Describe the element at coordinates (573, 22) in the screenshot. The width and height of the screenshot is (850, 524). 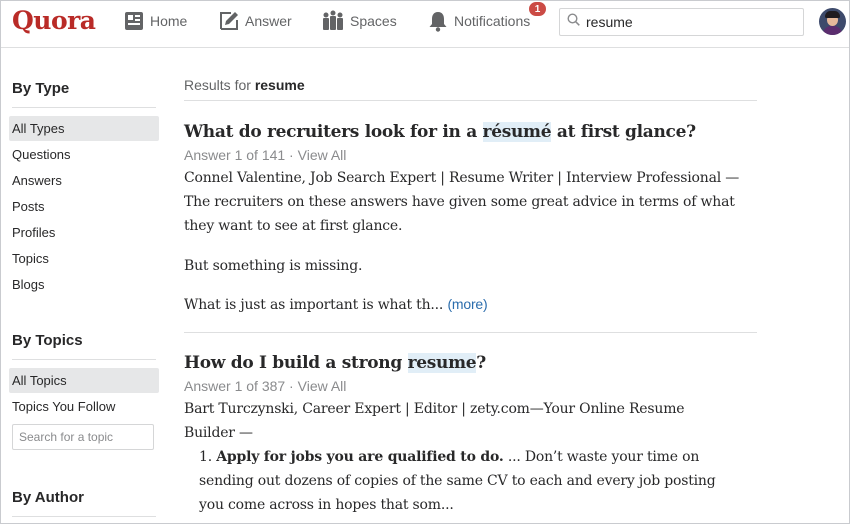
I see `search-icon` at that location.